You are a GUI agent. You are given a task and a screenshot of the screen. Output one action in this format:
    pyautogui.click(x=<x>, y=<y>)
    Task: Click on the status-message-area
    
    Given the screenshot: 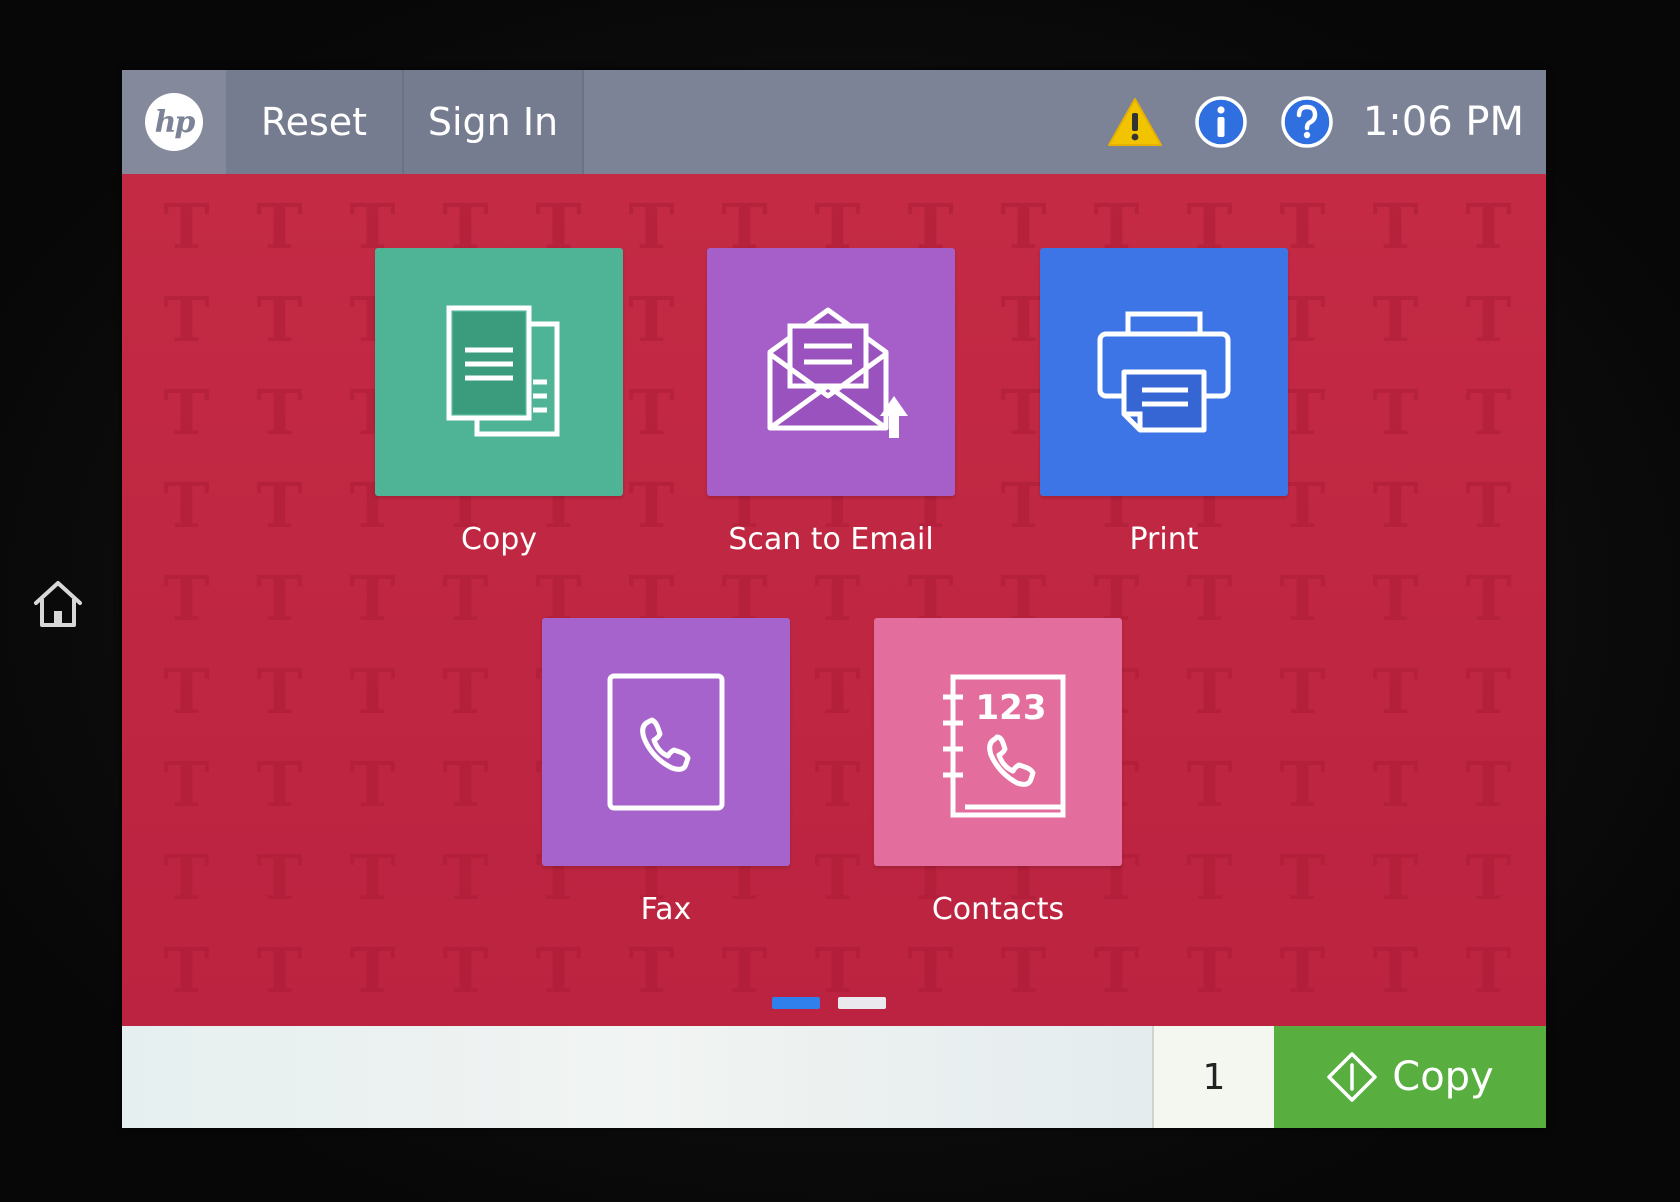 What is the action you would take?
    pyautogui.click(x=637, y=1077)
    